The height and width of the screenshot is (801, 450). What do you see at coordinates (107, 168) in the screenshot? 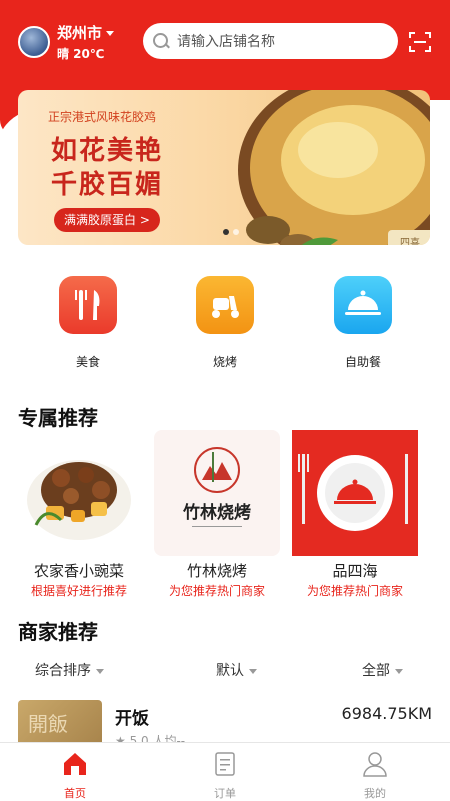
I see `banner-title: 如花美艳 千胶百媚` at bounding box center [107, 168].